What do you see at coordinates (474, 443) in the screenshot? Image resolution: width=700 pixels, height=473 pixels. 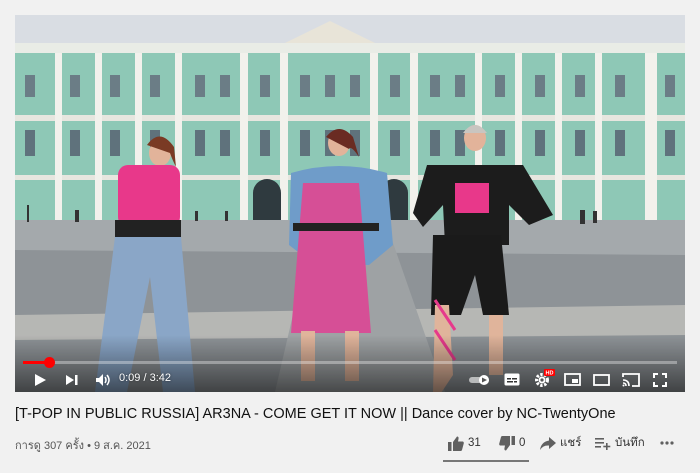 I see `like-count: 31` at bounding box center [474, 443].